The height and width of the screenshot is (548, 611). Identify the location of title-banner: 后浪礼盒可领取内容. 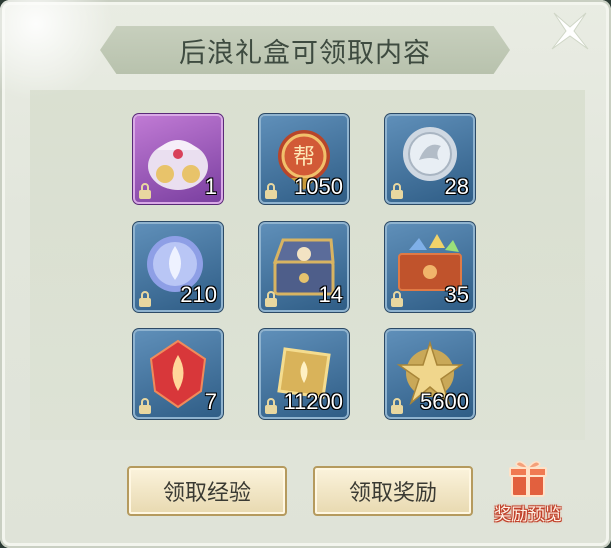
(305, 50).